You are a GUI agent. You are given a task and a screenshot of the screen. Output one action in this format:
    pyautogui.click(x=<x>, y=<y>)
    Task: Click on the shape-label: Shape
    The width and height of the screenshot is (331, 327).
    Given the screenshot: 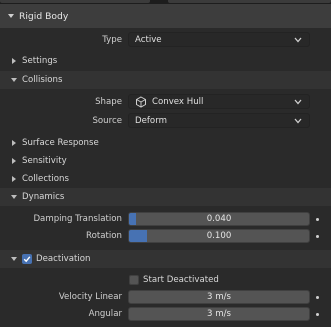 What is the action you would take?
    pyautogui.click(x=108, y=102)
    